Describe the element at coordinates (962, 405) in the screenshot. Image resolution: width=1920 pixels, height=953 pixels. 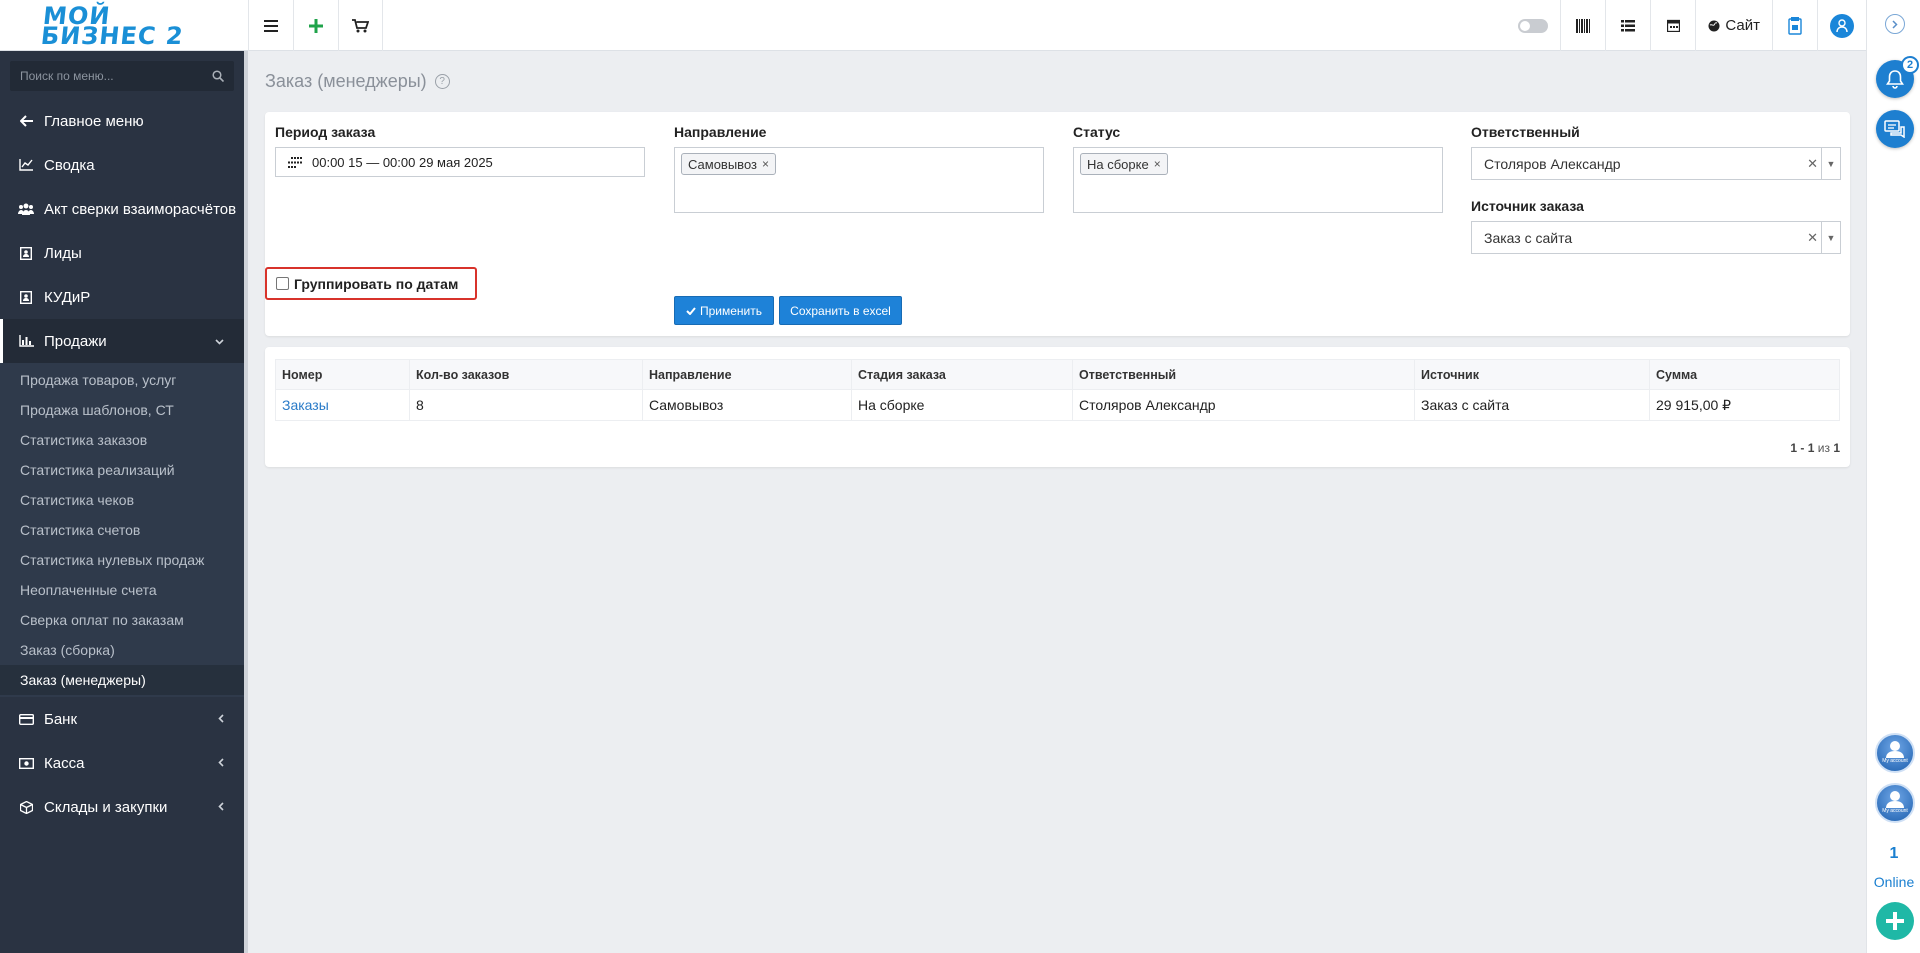
I see `table-cell: На сборке` at that location.